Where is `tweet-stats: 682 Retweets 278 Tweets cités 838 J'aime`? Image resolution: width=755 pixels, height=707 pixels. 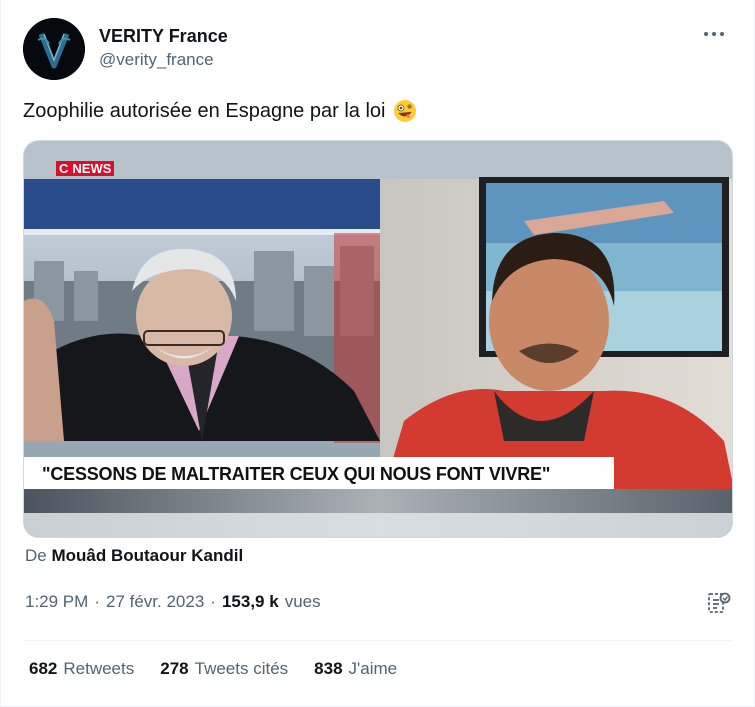
tweet-stats: 682 Retweets 278 Tweets cités 838 J'aime is located at coordinates (213, 669).